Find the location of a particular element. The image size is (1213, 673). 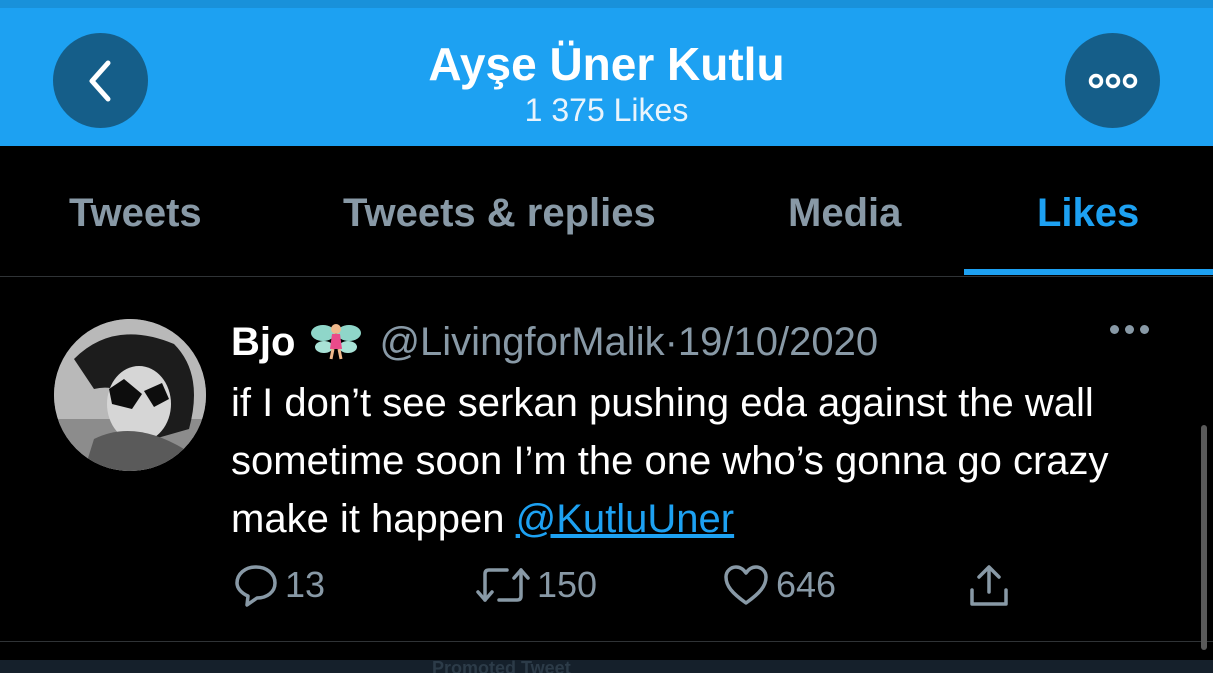

tweet-header: Bjo @LivingforMalik·19/10/2020 is located at coordinates (554, 343).